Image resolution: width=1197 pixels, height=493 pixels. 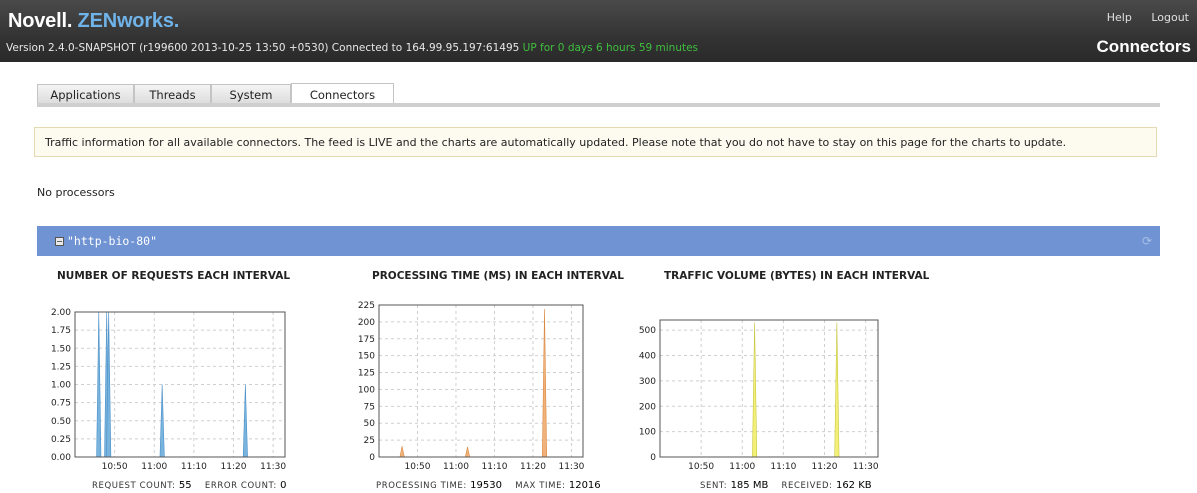 I want to click on brand-product: ZENworks., so click(x=128, y=21).